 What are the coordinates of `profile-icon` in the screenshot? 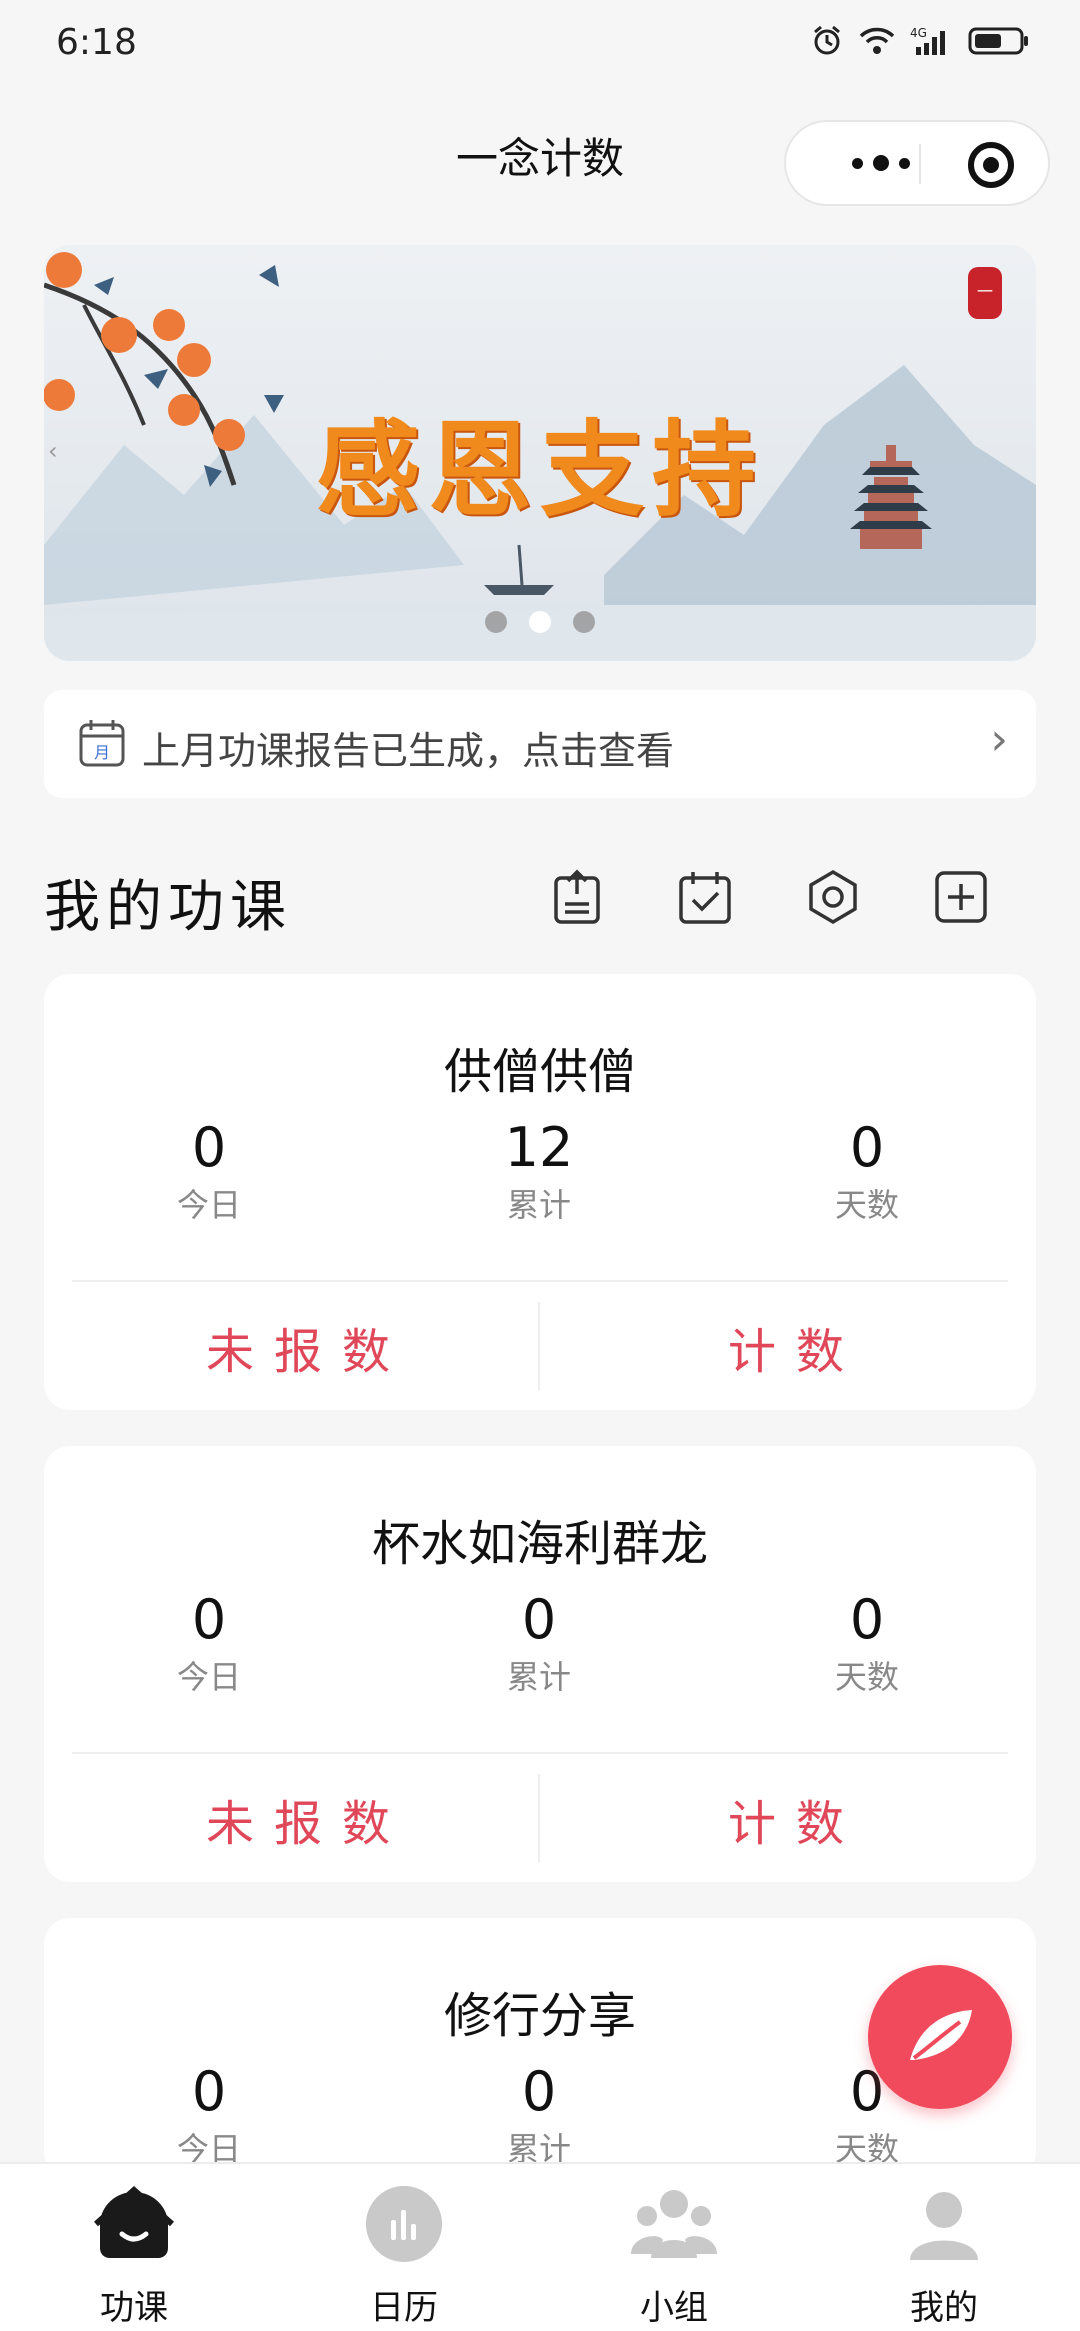 It's located at (944, 2226).